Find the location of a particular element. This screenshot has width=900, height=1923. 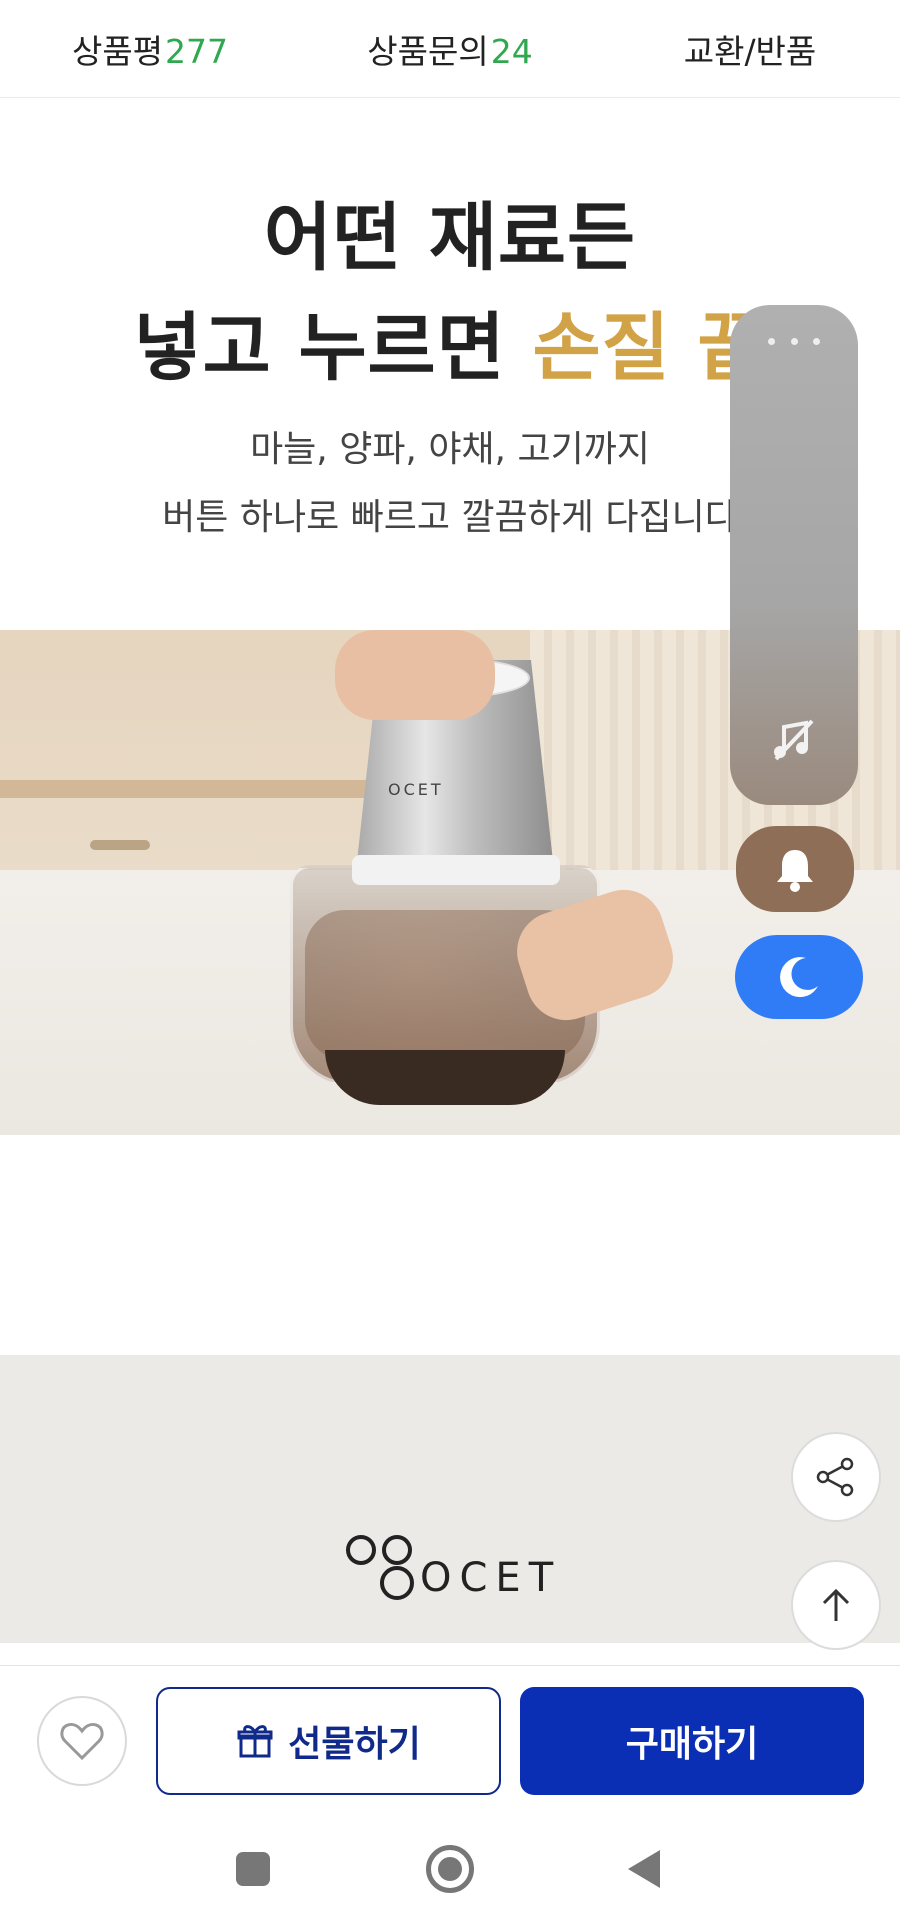

recents-icon is located at coordinates (253, 1869).